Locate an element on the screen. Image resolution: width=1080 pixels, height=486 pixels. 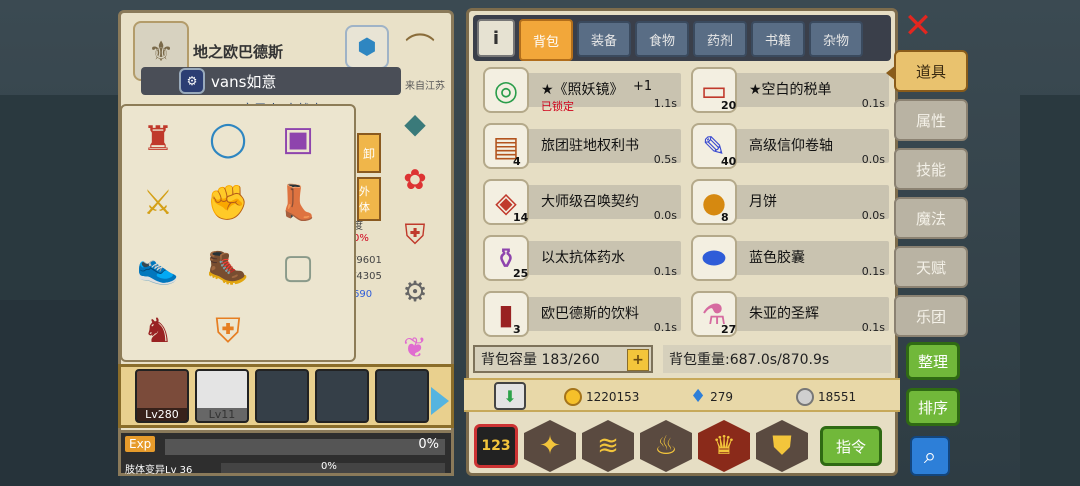
gauntlet-icon: ✊ is located at coordinates (228, 203).